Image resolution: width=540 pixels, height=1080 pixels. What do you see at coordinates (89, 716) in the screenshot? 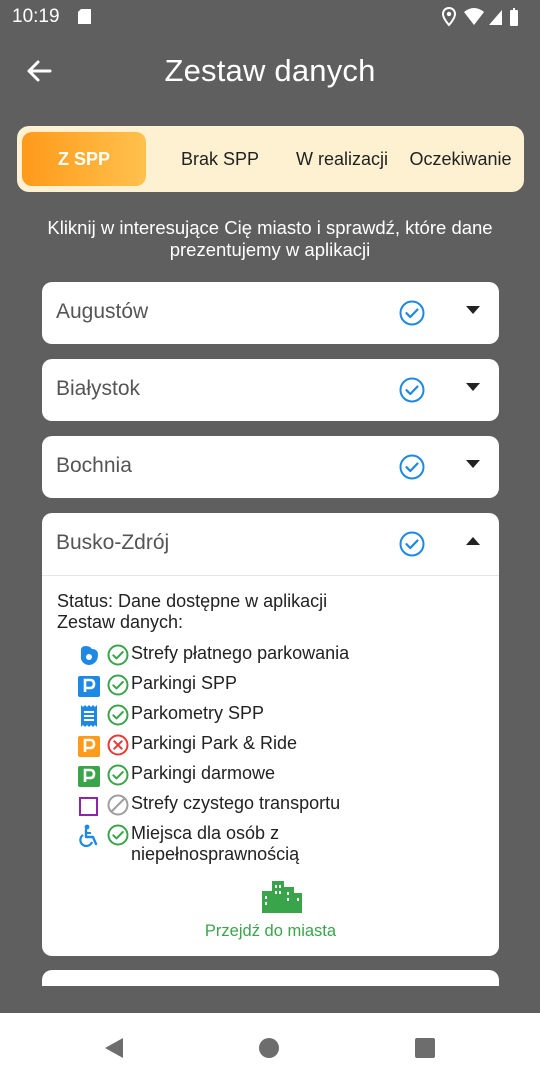
I see `parking-meter-icon` at bounding box center [89, 716].